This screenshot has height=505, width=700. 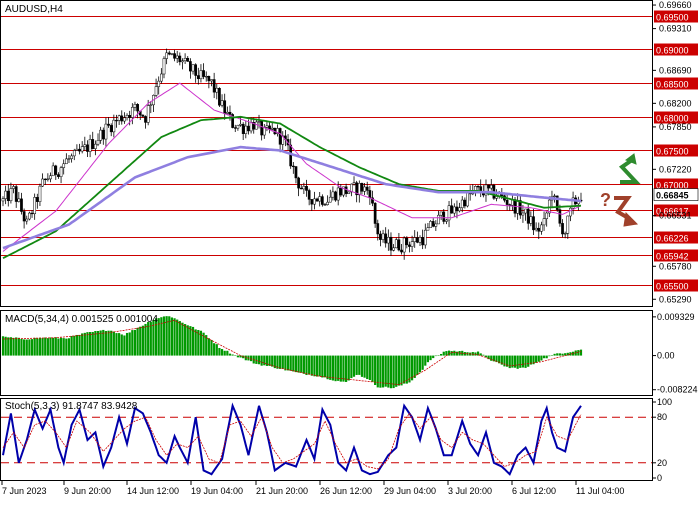 What do you see at coordinates (675, 70) in the screenshot?
I see `price-tick-label: 0.68690` at bounding box center [675, 70].